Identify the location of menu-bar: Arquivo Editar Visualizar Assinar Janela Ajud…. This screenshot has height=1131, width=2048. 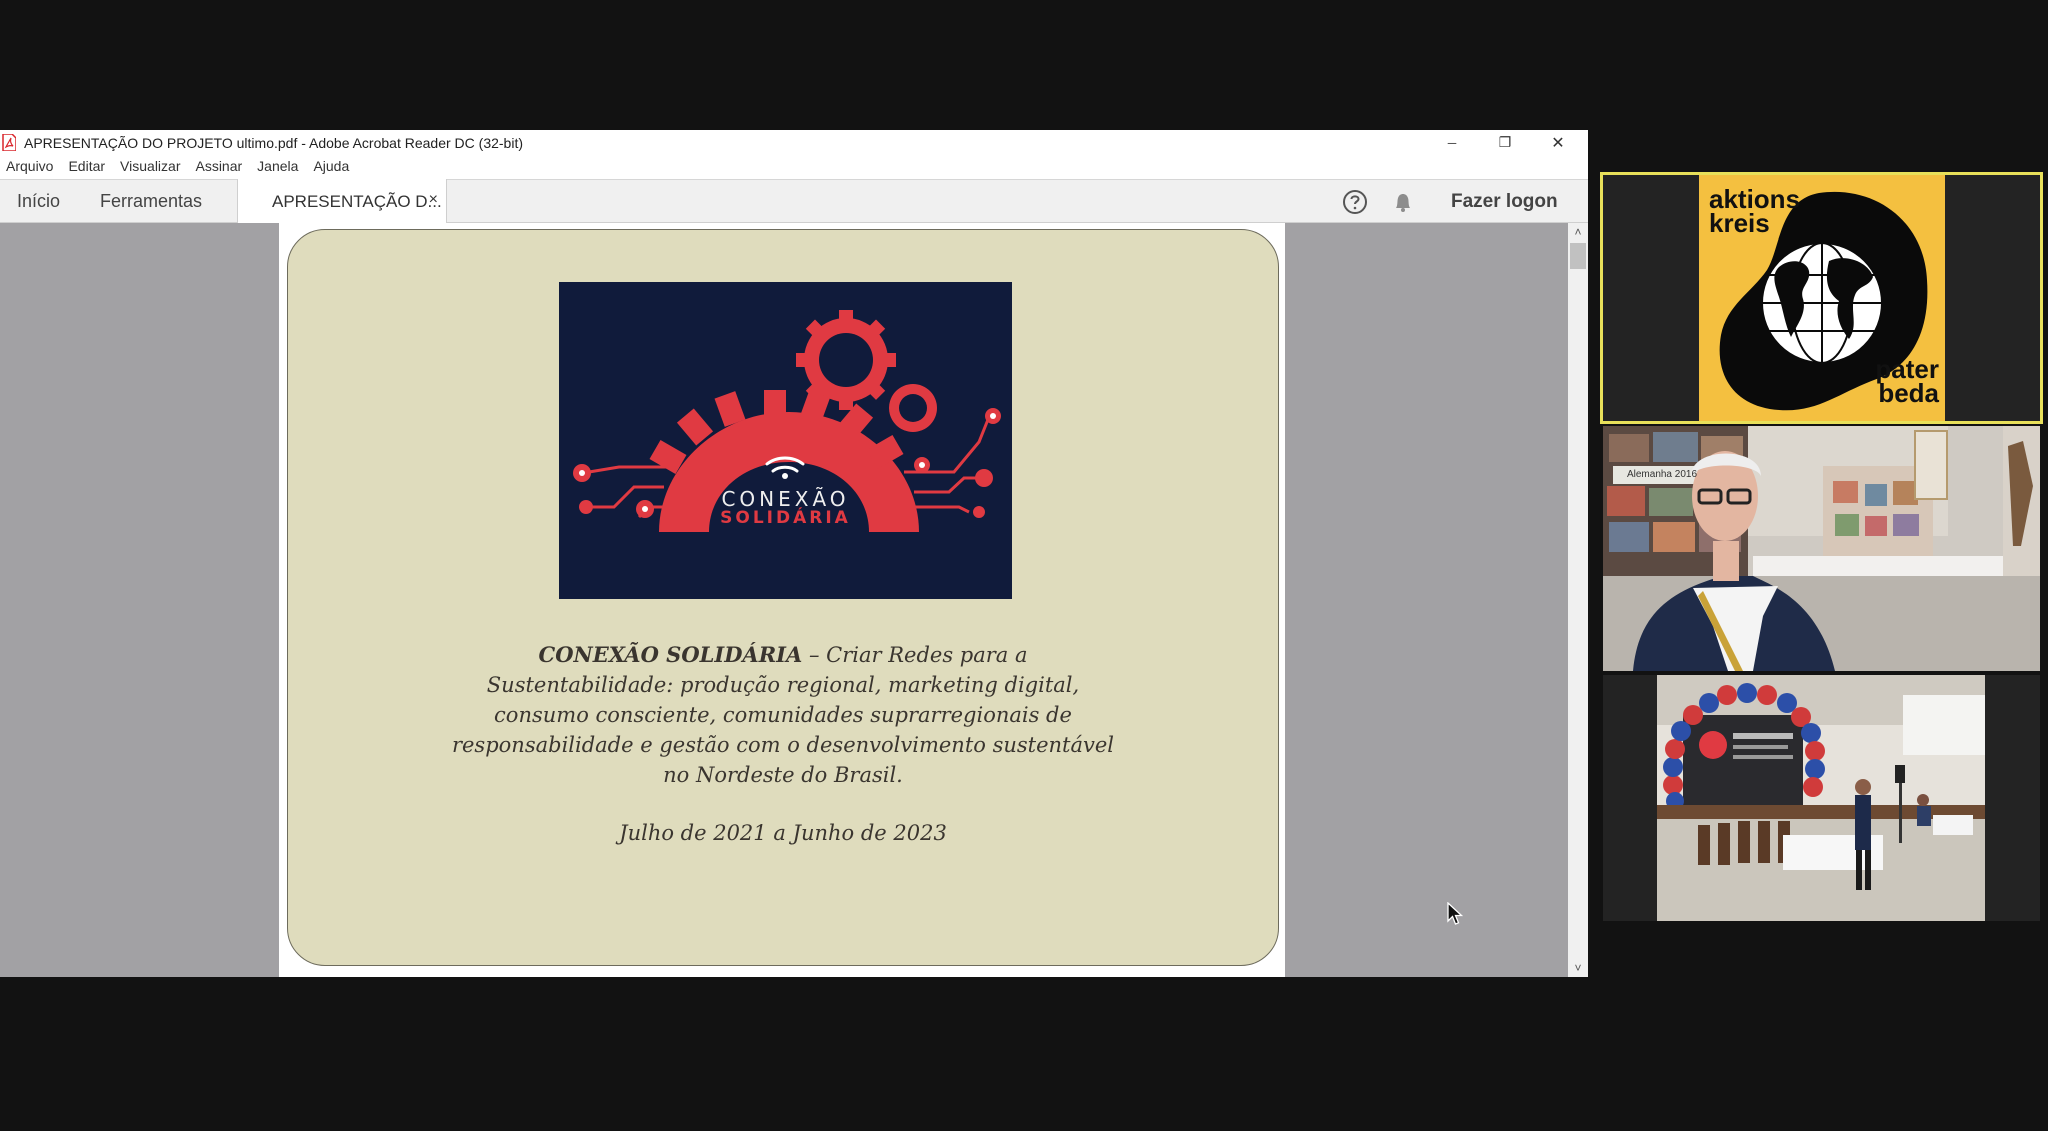
(794, 166).